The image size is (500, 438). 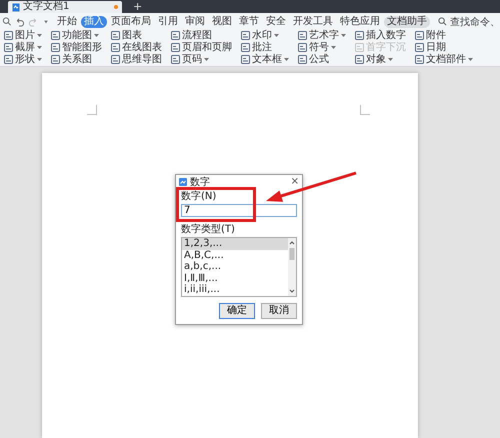 I want to click on menu-tab: 安全, so click(x=276, y=22).